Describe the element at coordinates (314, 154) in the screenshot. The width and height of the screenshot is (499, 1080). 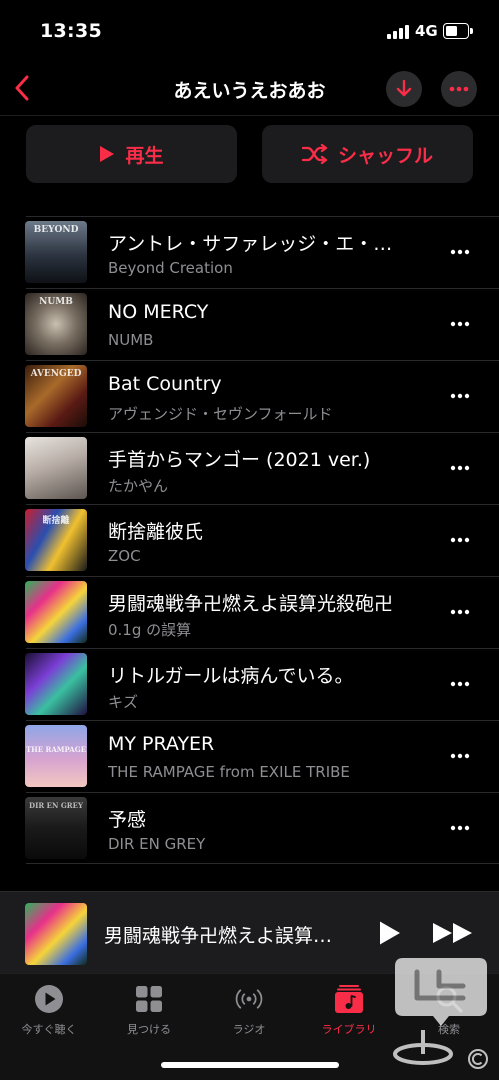
I see `shuffle-icon` at that location.